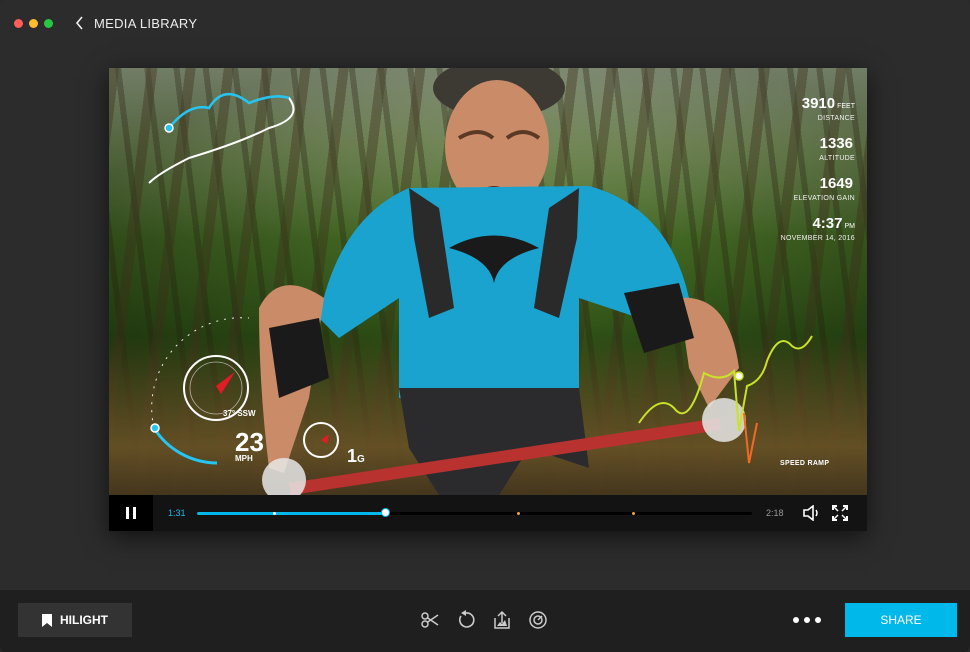 The width and height of the screenshot is (970, 652). Describe the element at coordinates (386, 512) in the screenshot. I see `seek-handle` at that location.